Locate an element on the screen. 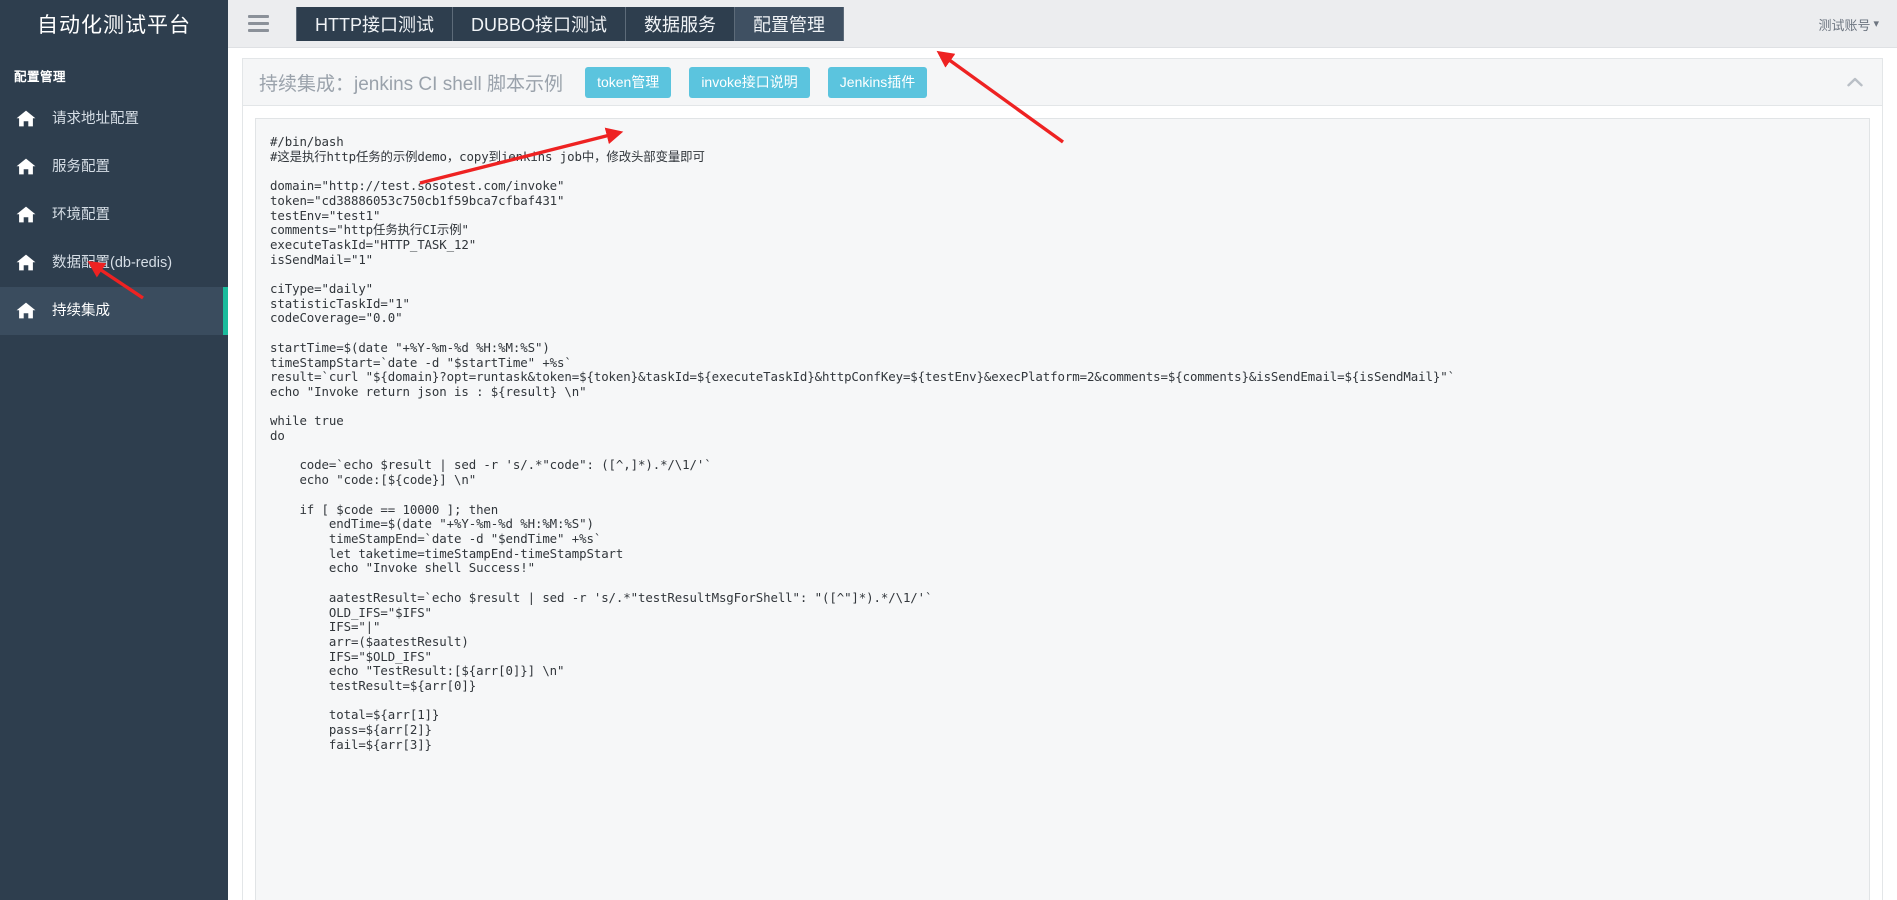 This screenshot has height=900, width=1897. sidebar-item-request-address-config: 请求地址配置 is located at coordinates (114, 119).